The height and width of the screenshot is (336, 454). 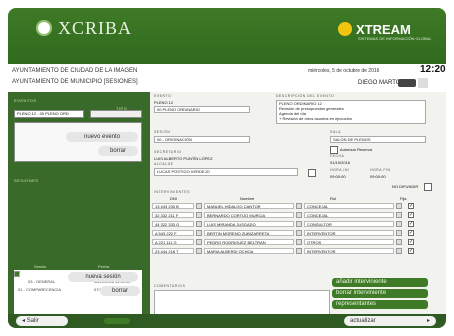 What do you see at coordinates (226, 172) in the screenshot?
I see `alcalde-field: LUCAS POSTIGO VERDEJO` at bounding box center [226, 172].